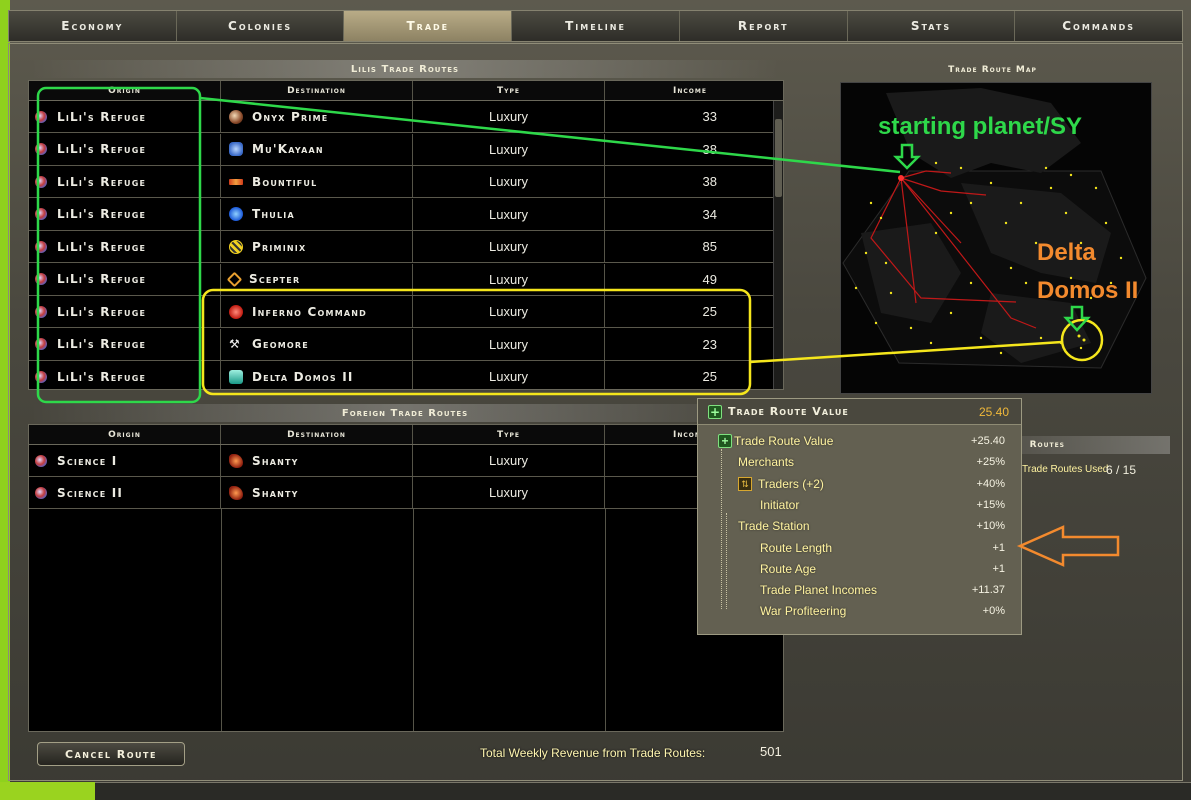 The image size is (1191, 800). Describe the element at coordinates (803, 611) in the screenshot. I see `tooltip-line-label: War Profiteering` at that location.